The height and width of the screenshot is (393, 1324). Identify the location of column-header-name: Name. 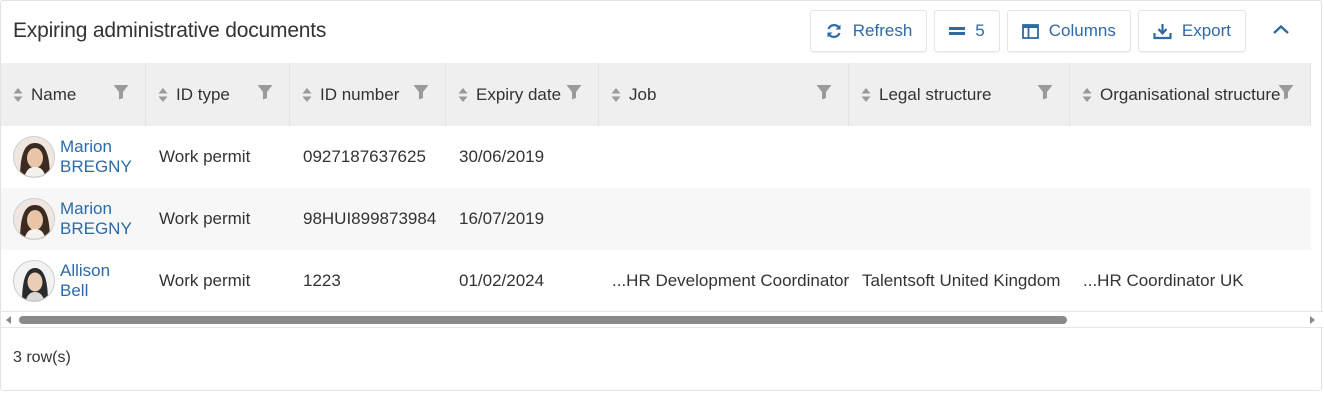
(73, 94).